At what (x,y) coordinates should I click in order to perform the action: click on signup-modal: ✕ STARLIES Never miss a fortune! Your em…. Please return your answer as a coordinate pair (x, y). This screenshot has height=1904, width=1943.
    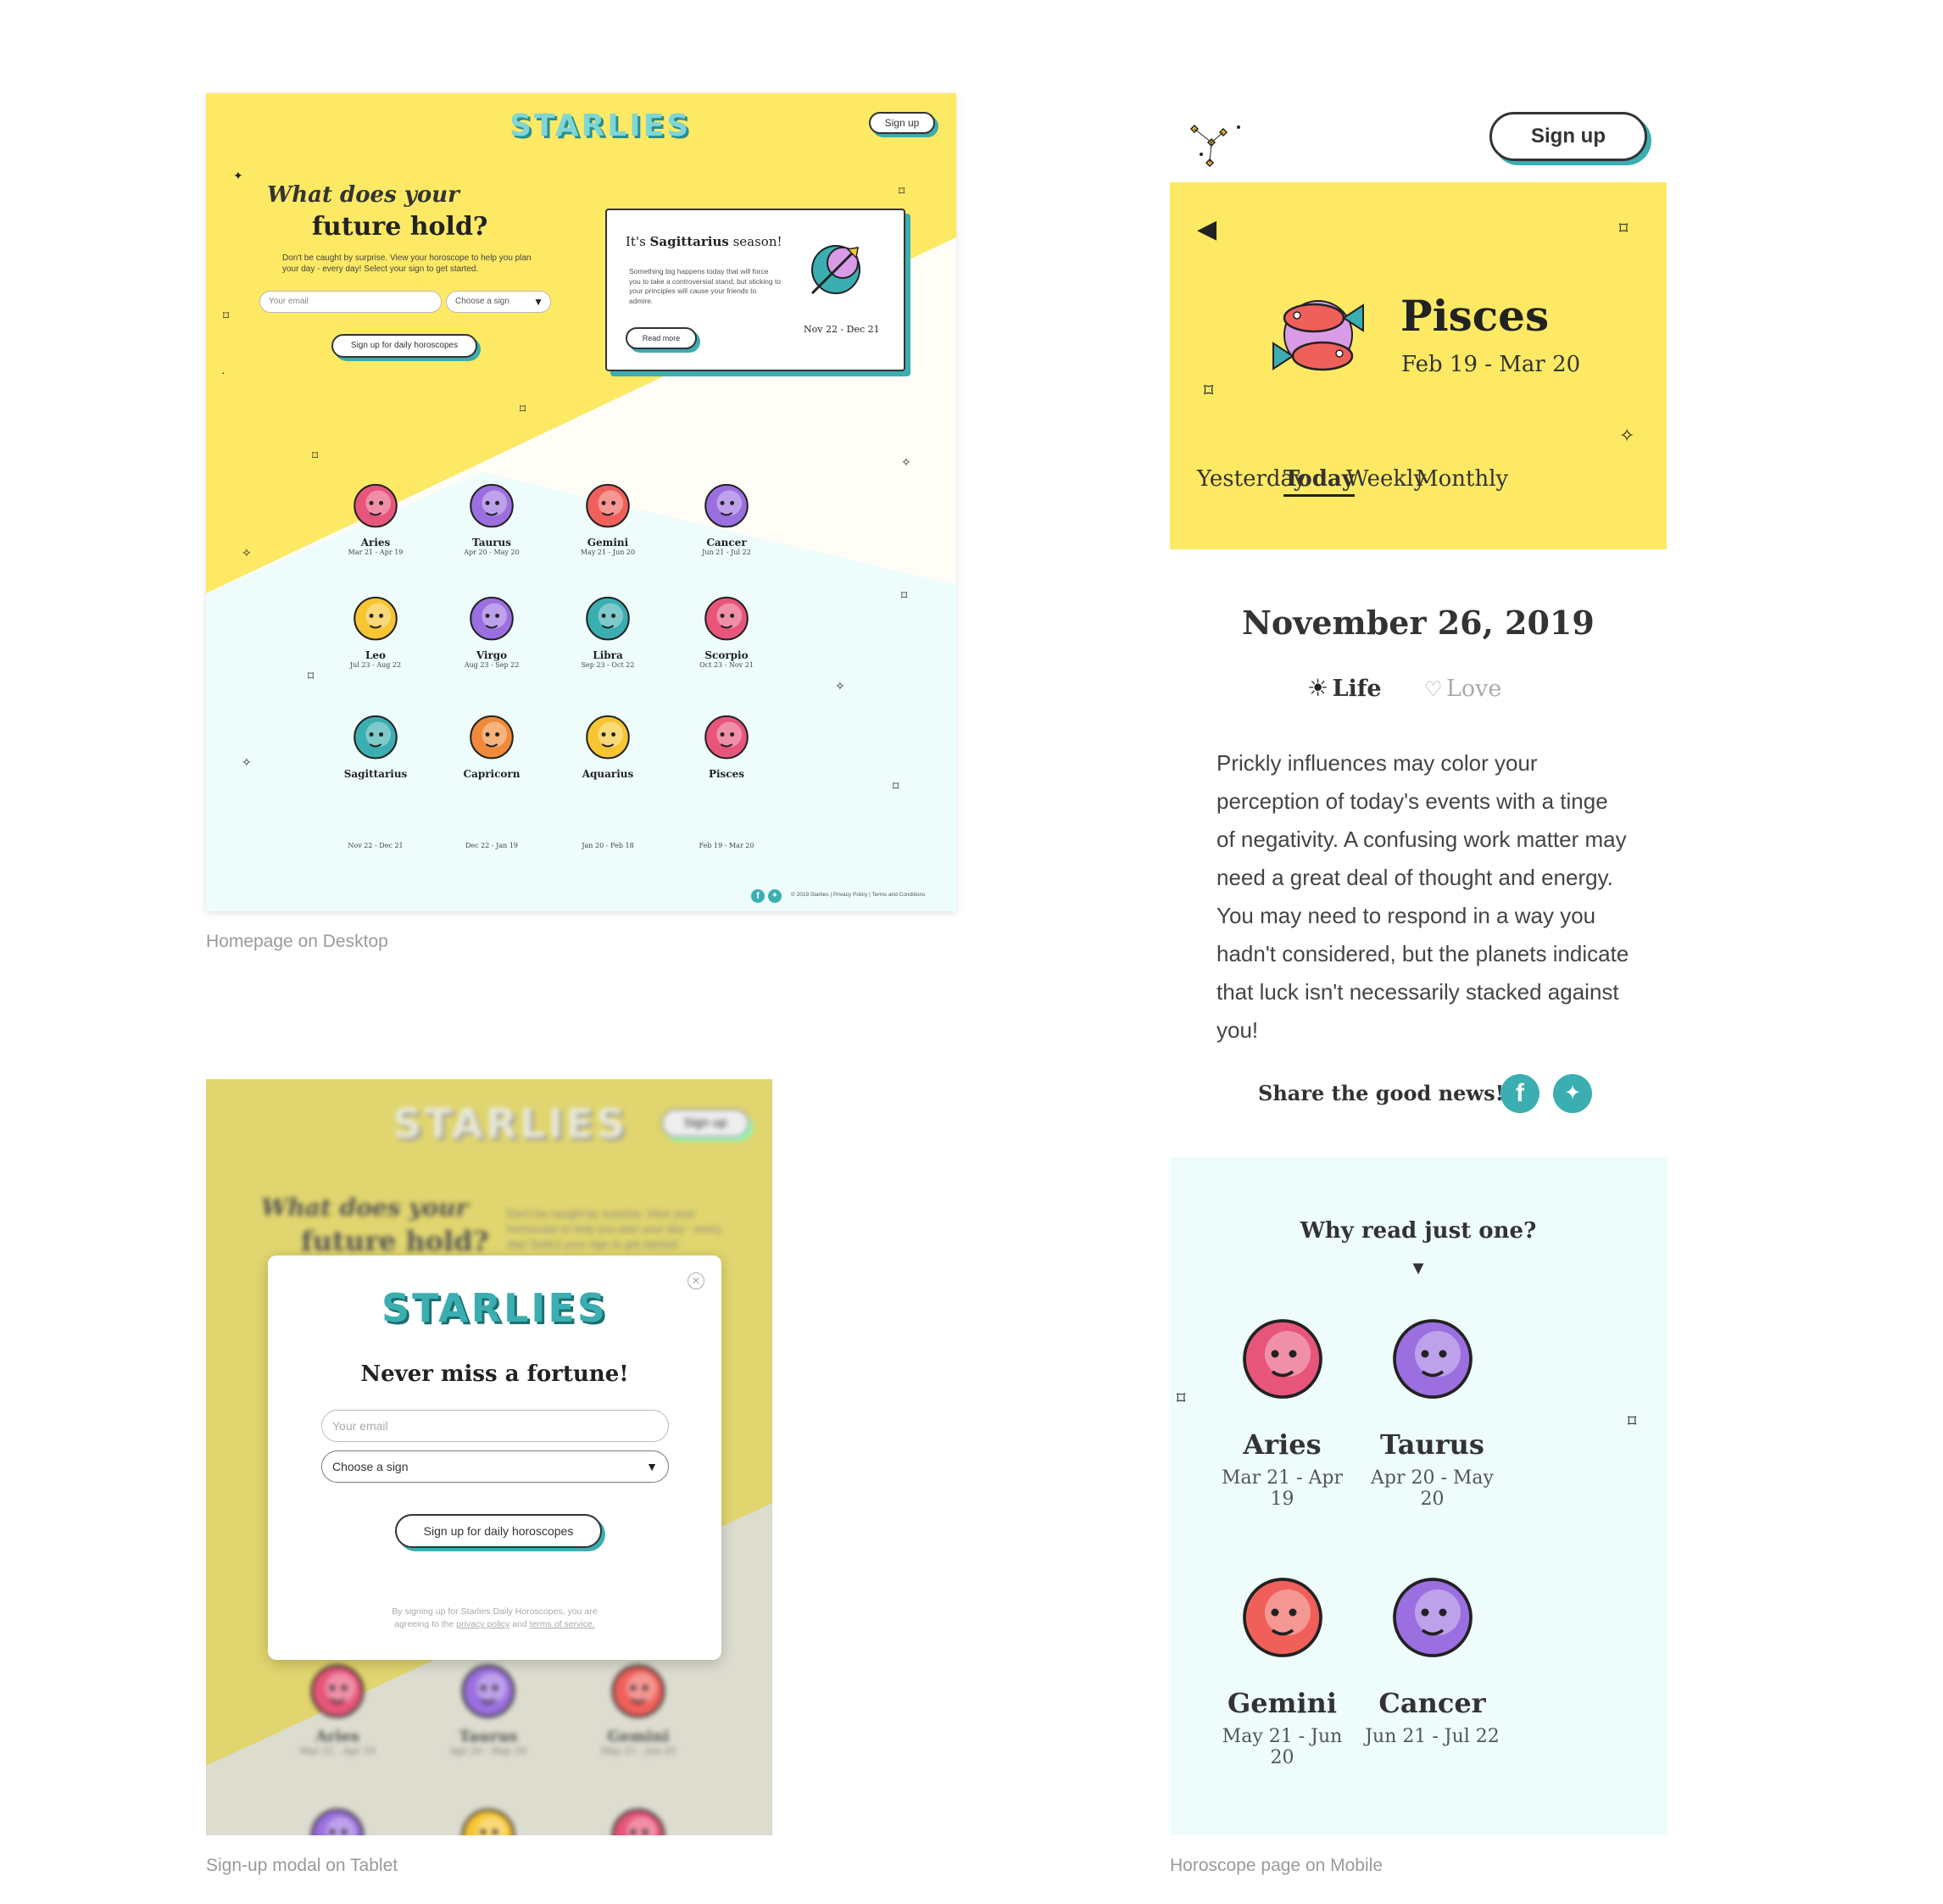
    Looking at the image, I should click on (494, 1457).